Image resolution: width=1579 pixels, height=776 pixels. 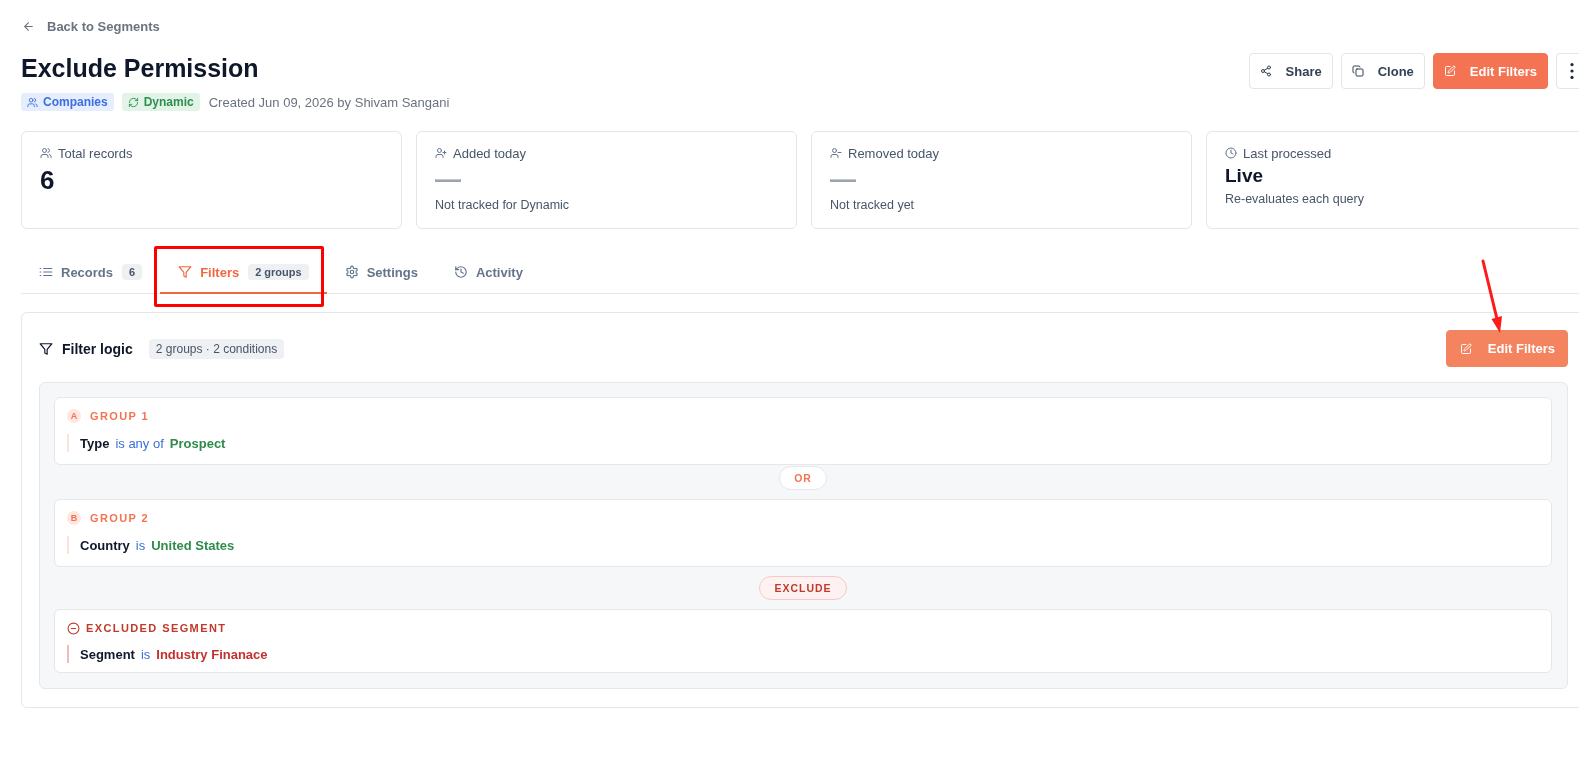 I want to click on object-type-text: Companies, so click(x=75, y=102).